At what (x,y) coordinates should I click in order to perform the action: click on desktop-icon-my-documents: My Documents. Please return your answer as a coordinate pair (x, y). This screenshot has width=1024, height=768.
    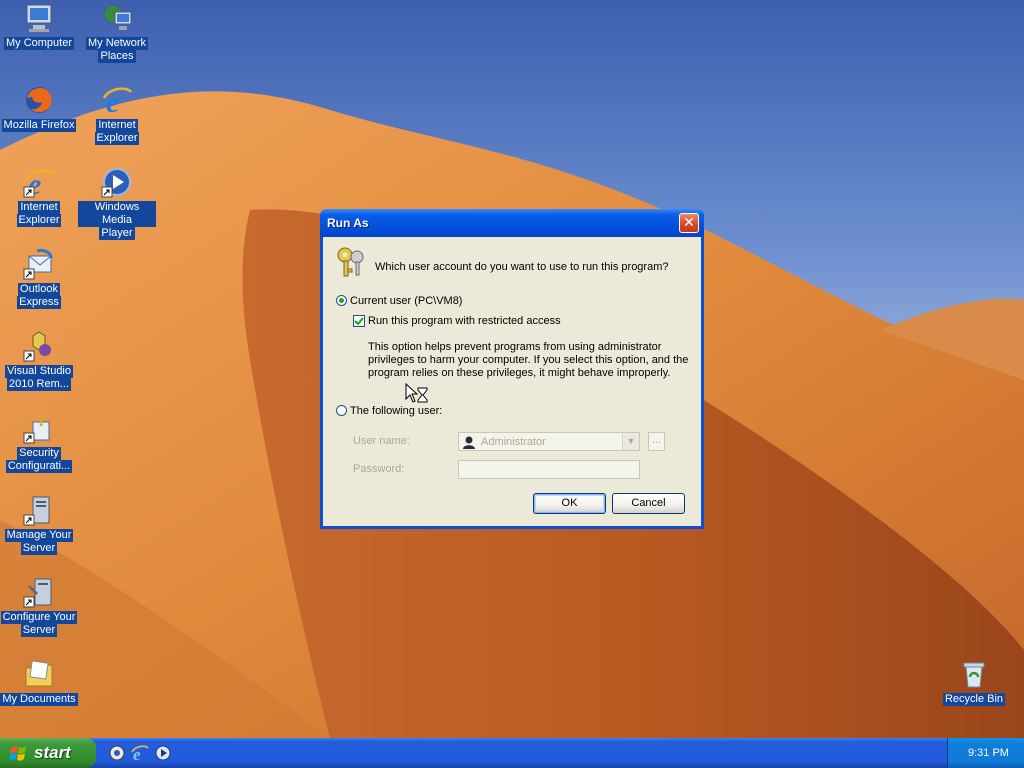
    Looking at the image, I should click on (39, 695).